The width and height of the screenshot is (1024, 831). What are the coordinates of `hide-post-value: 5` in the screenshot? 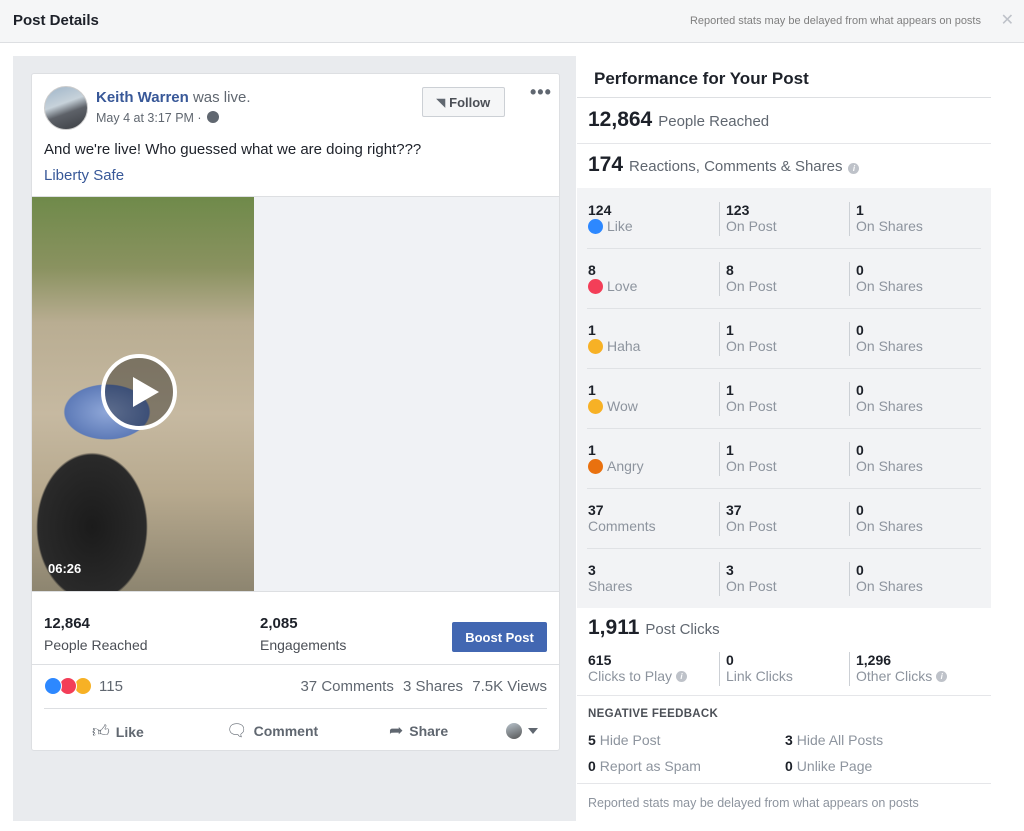 It's located at (592, 740).